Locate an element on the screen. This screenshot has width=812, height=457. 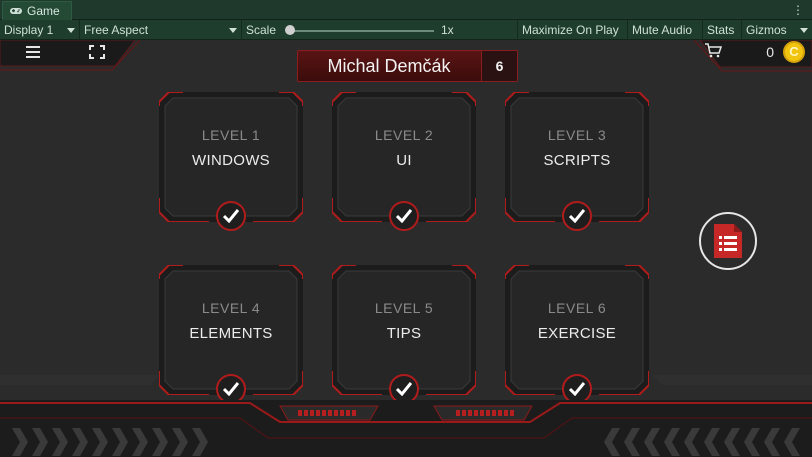
shop-coins-panel: 0 C is located at coordinates (756, 53).